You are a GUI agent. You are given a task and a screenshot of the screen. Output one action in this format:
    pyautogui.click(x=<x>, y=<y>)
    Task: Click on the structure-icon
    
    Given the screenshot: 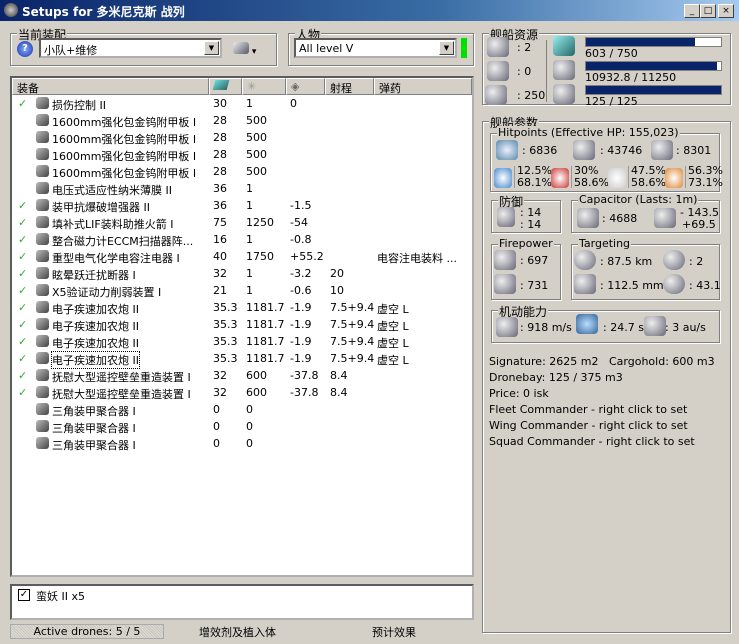 What is the action you would take?
    pyautogui.click(x=662, y=150)
    